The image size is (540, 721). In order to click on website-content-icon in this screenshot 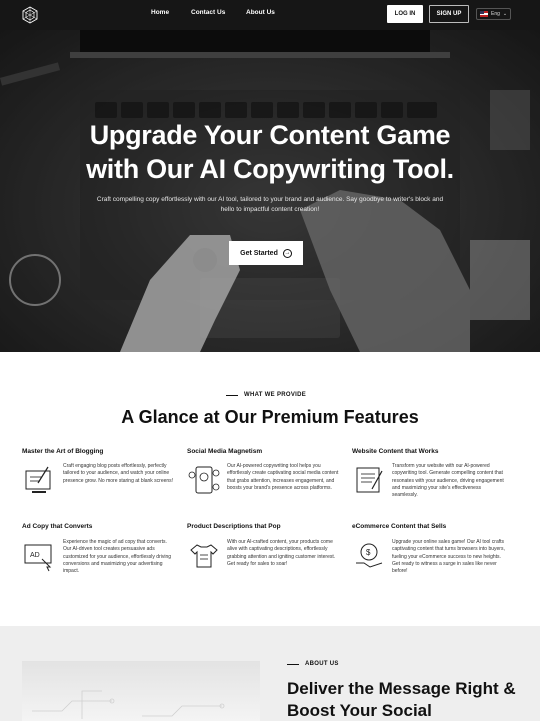, I will do `click(369, 480)`.